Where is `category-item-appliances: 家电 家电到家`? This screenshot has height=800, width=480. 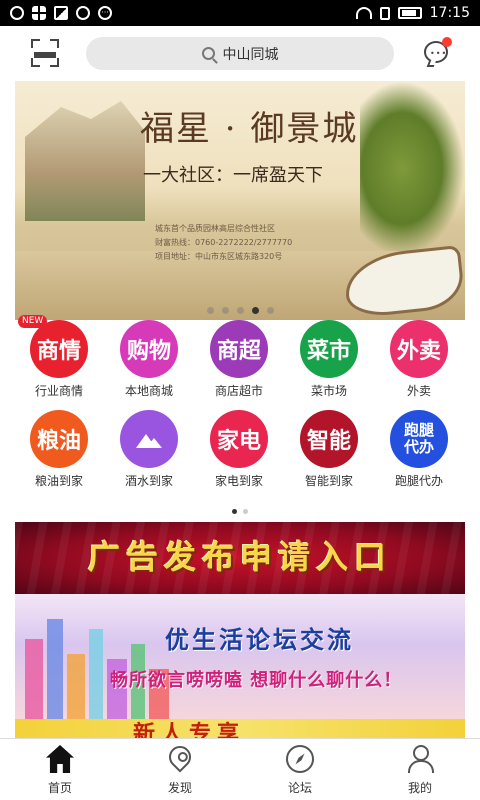
category-item-appliances: 家电 家电到家 is located at coordinates (239, 449).